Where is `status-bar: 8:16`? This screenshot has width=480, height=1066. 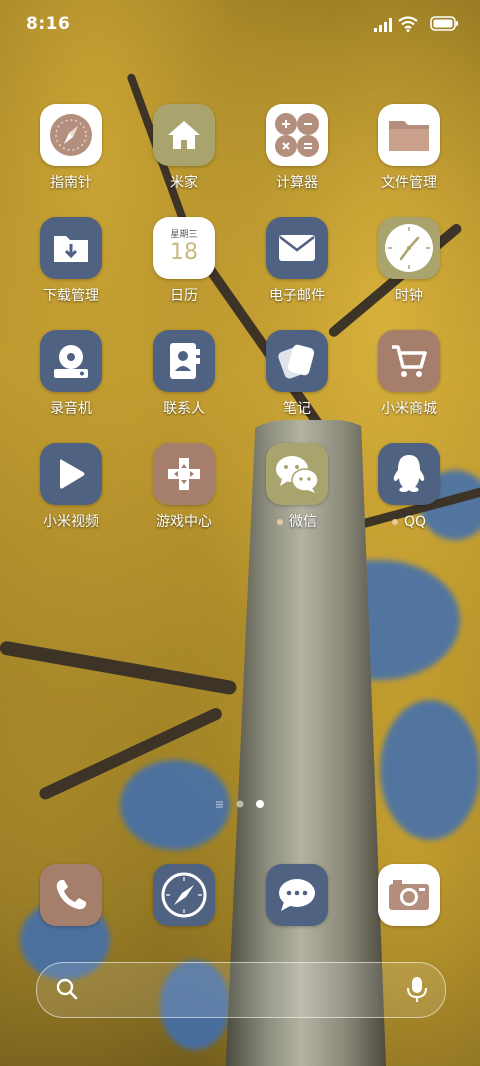
status-bar: 8:16 is located at coordinates (240, 25).